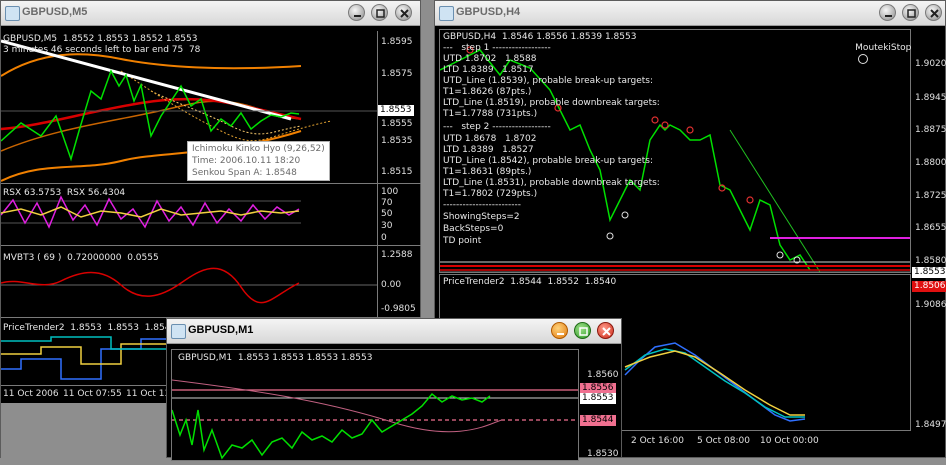  Describe the element at coordinates (390, 192) in the screenshot. I see `rsx-tick: 100` at that location.